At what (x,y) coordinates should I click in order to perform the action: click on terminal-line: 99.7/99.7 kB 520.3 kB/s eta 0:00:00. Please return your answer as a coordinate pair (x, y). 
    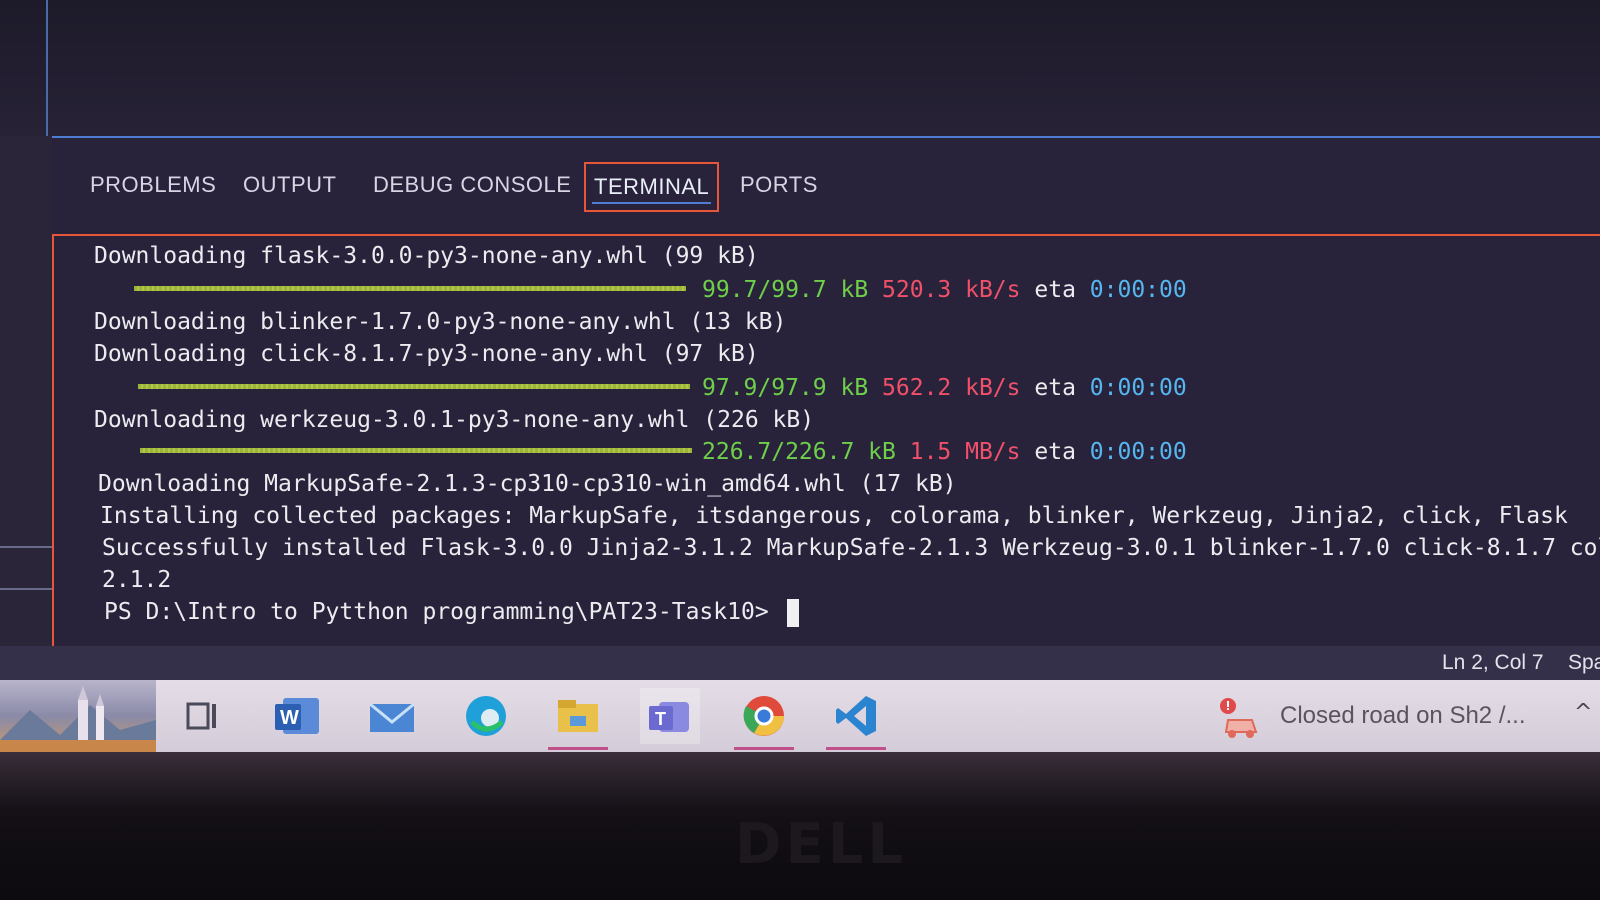
    Looking at the image, I should click on (944, 290).